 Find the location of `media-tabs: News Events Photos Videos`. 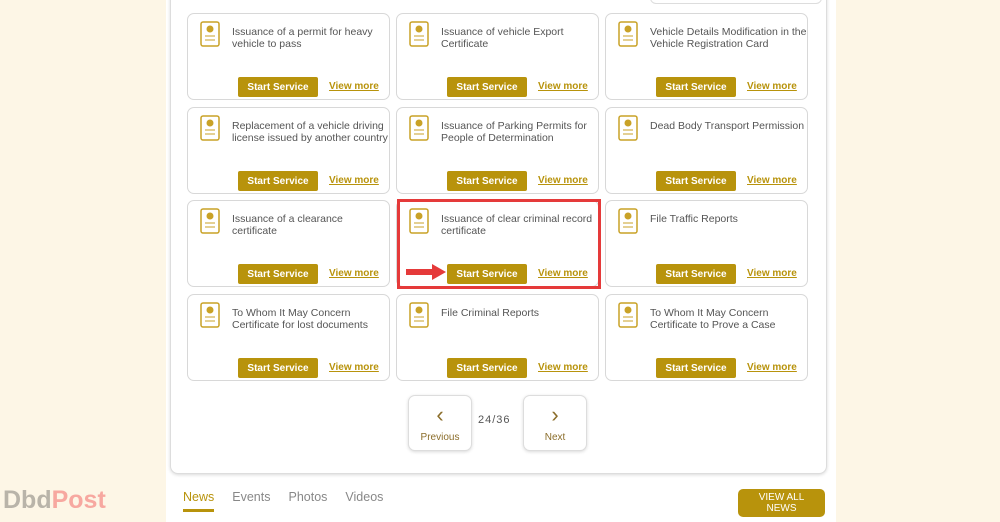

media-tabs: News Events Photos Videos is located at coordinates (283, 501).